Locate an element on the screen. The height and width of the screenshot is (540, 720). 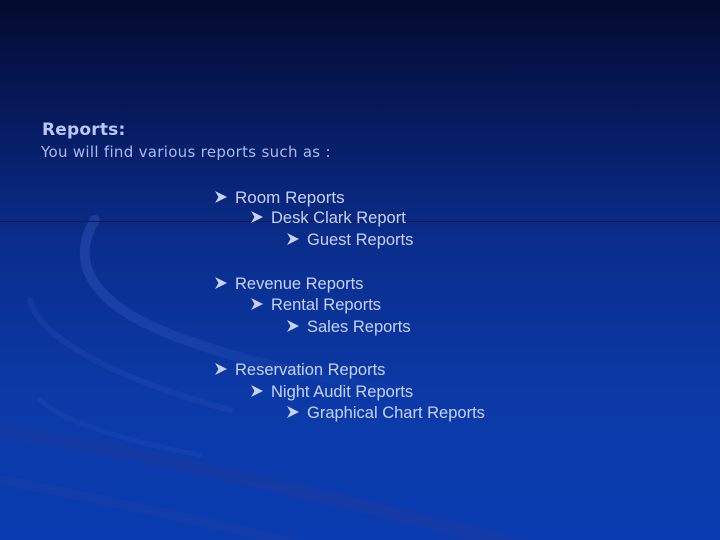
list-item-label: Sales Reports is located at coordinates (359, 327).